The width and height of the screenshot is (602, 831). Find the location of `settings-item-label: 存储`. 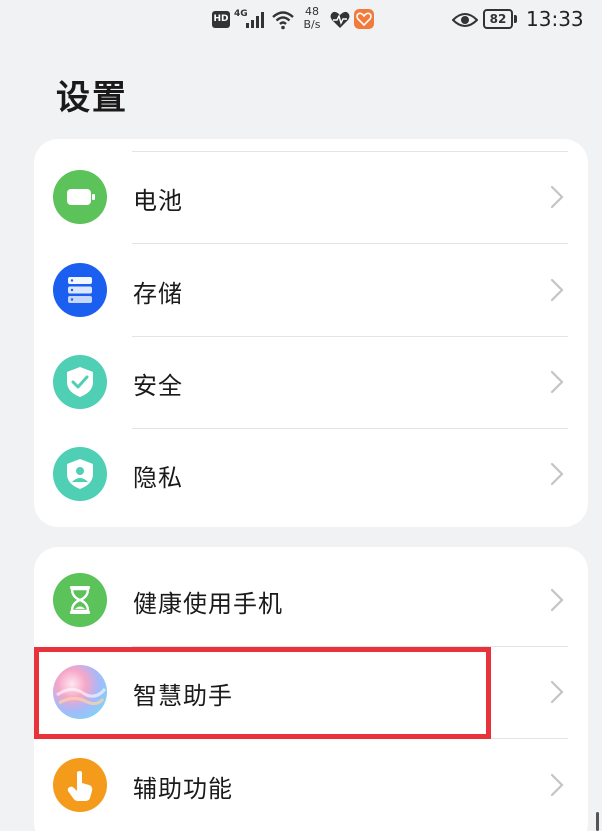

settings-item-label: 存储 is located at coordinates (158, 294).